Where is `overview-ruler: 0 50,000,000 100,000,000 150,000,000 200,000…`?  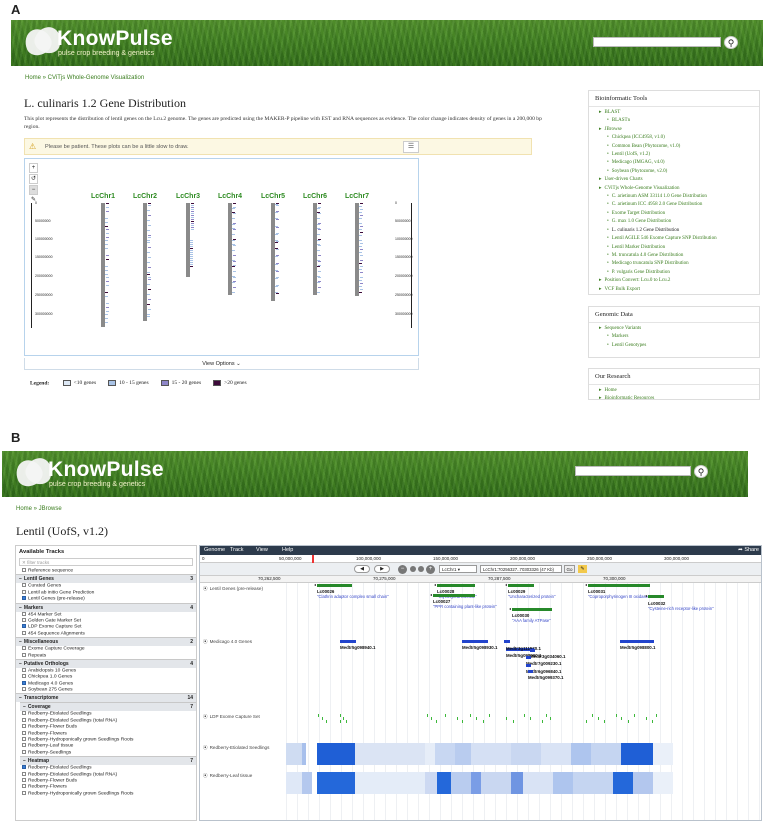 overview-ruler: 0 50,000,000 100,000,000 150,000,000 200,000… is located at coordinates (480, 559).